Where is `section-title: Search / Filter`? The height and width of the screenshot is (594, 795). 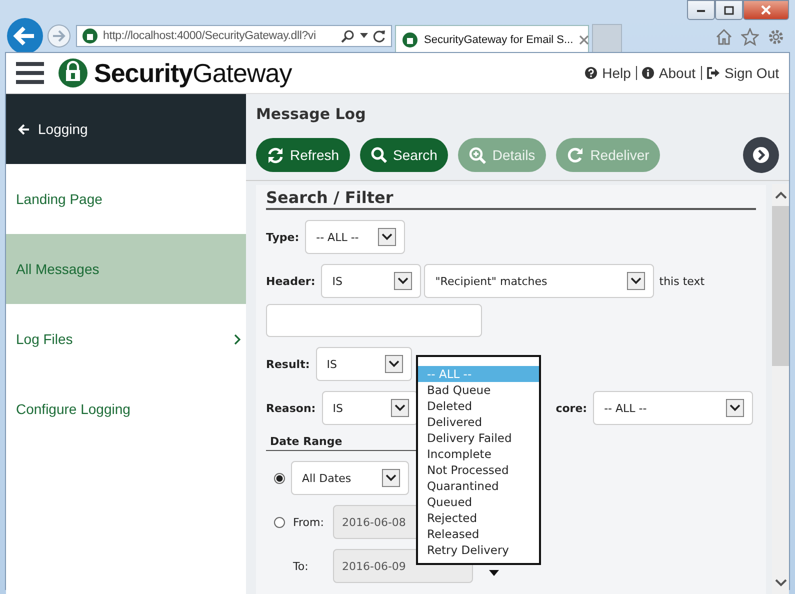
section-title: Search / Filter is located at coordinates (511, 197).